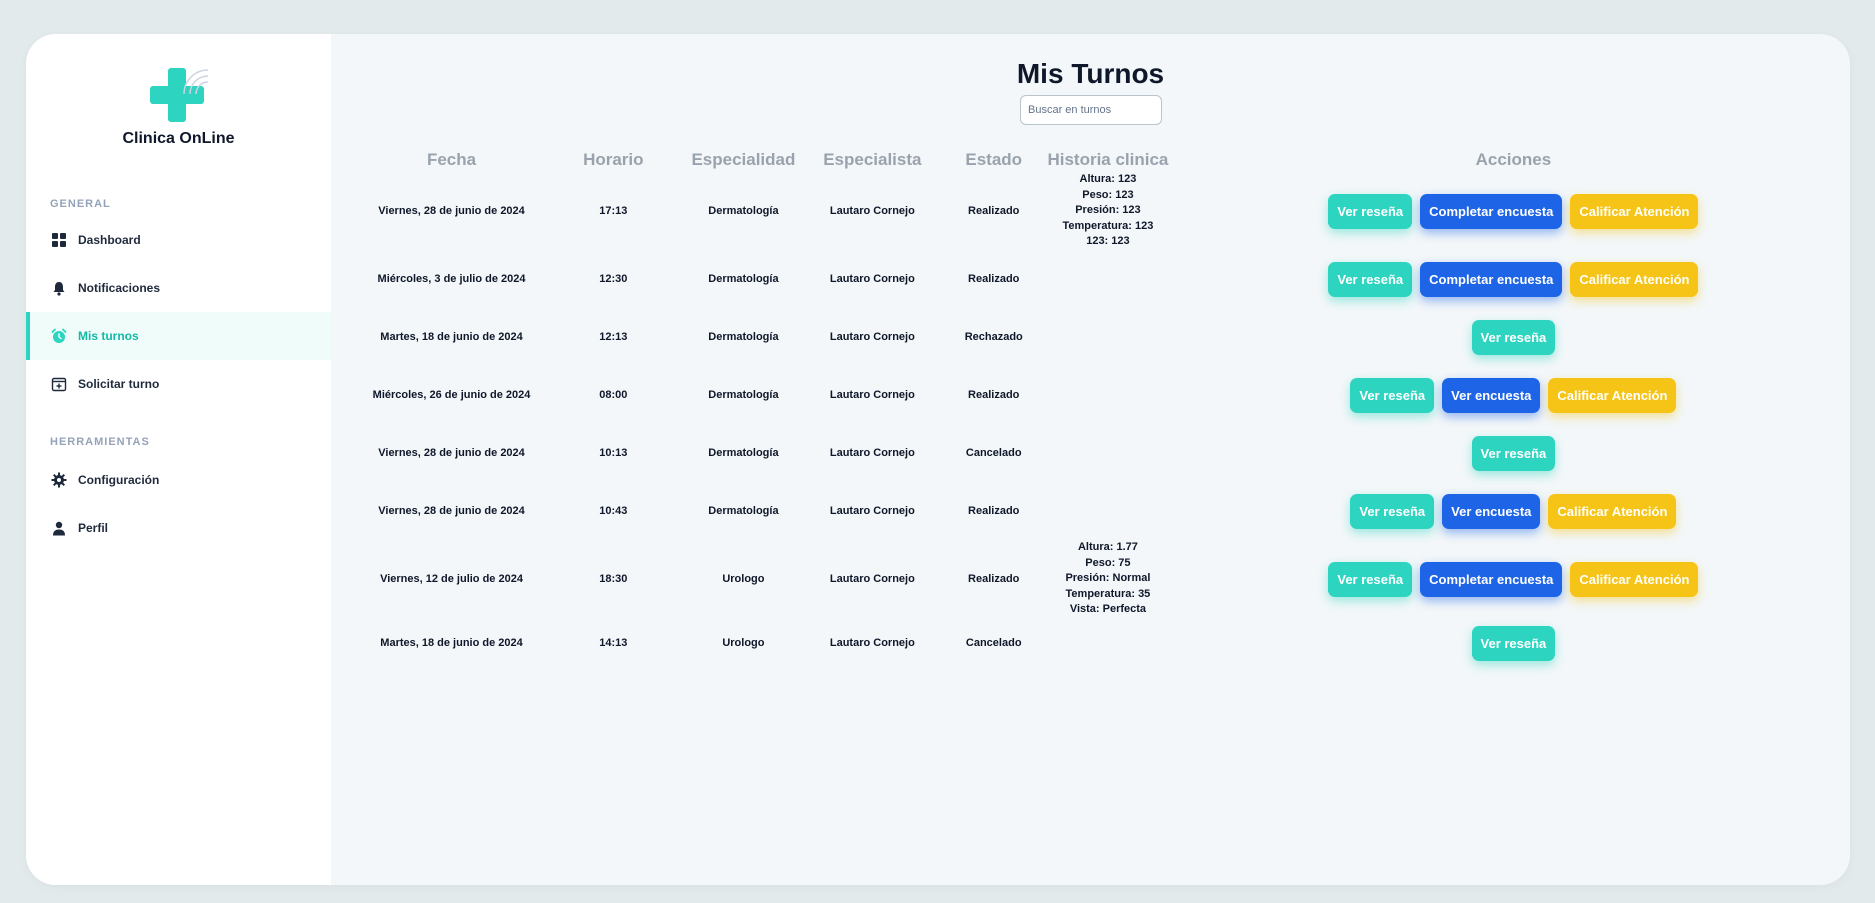 Image resolution: width=1875 pixels, height=903 pixels. Describe the element at coordinates (613, 159) in the screenshot. I see `column-header-horario: Horario` at that location.